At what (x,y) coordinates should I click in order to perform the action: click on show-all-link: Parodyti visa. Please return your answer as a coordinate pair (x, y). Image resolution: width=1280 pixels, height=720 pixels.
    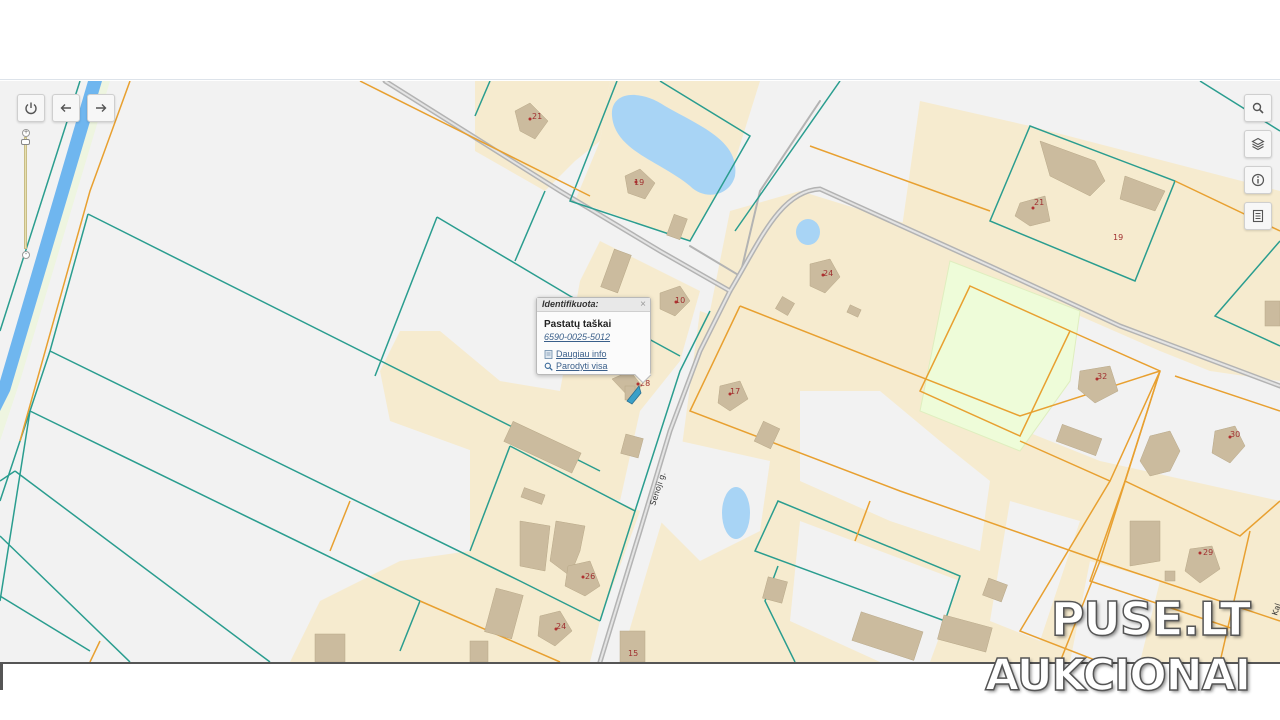
    Looking at the image, I should click on (576, 366).